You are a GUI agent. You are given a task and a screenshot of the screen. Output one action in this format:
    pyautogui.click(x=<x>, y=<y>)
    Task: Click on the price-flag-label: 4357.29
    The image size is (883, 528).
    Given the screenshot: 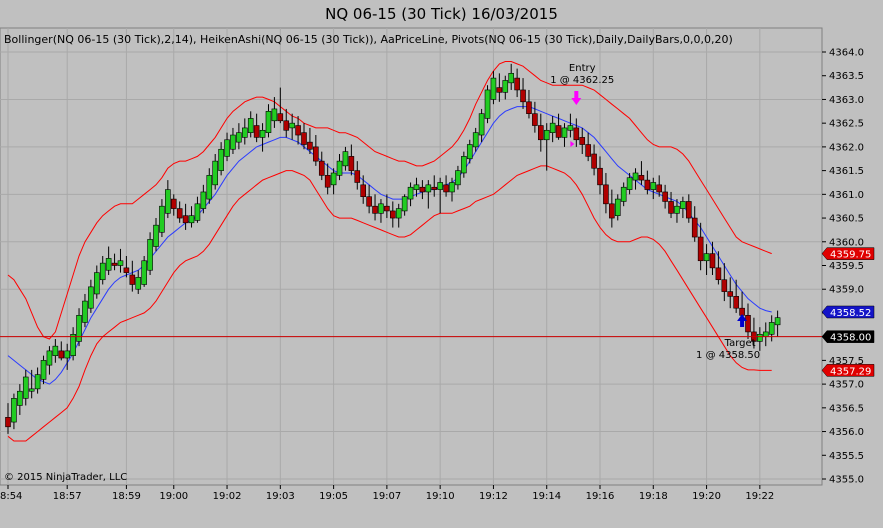 What is the action you would take?
    pyautogui.click(x=850, y=371)
    